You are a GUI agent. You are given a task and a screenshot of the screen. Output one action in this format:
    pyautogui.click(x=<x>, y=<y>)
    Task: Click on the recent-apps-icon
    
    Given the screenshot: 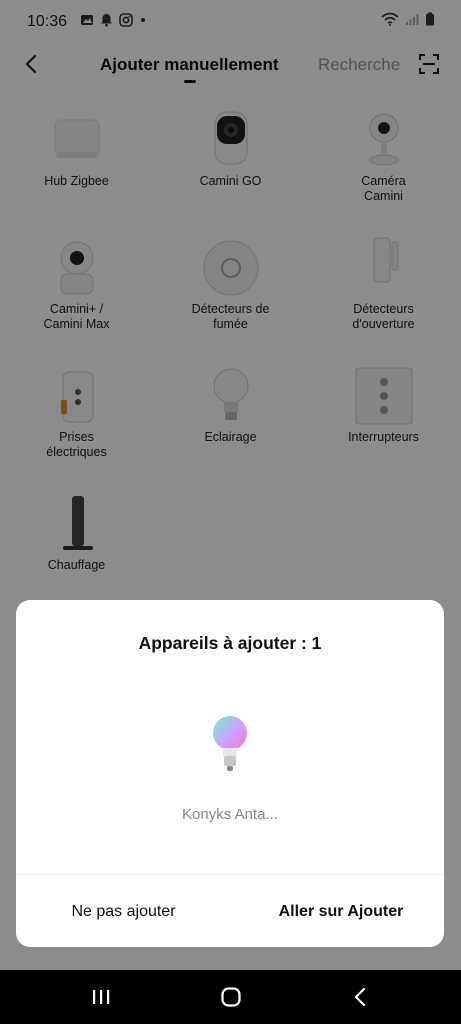 What is the action you would take?
    pyautogui.click(x=101, y=997)
    